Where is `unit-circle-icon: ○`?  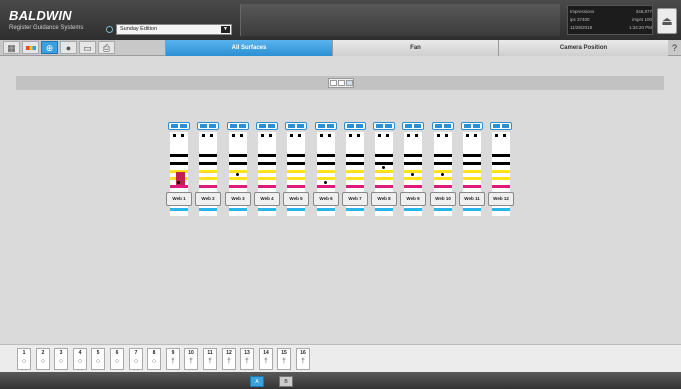 unit-circle-icon: ○ is located at coordinates (43, 361).